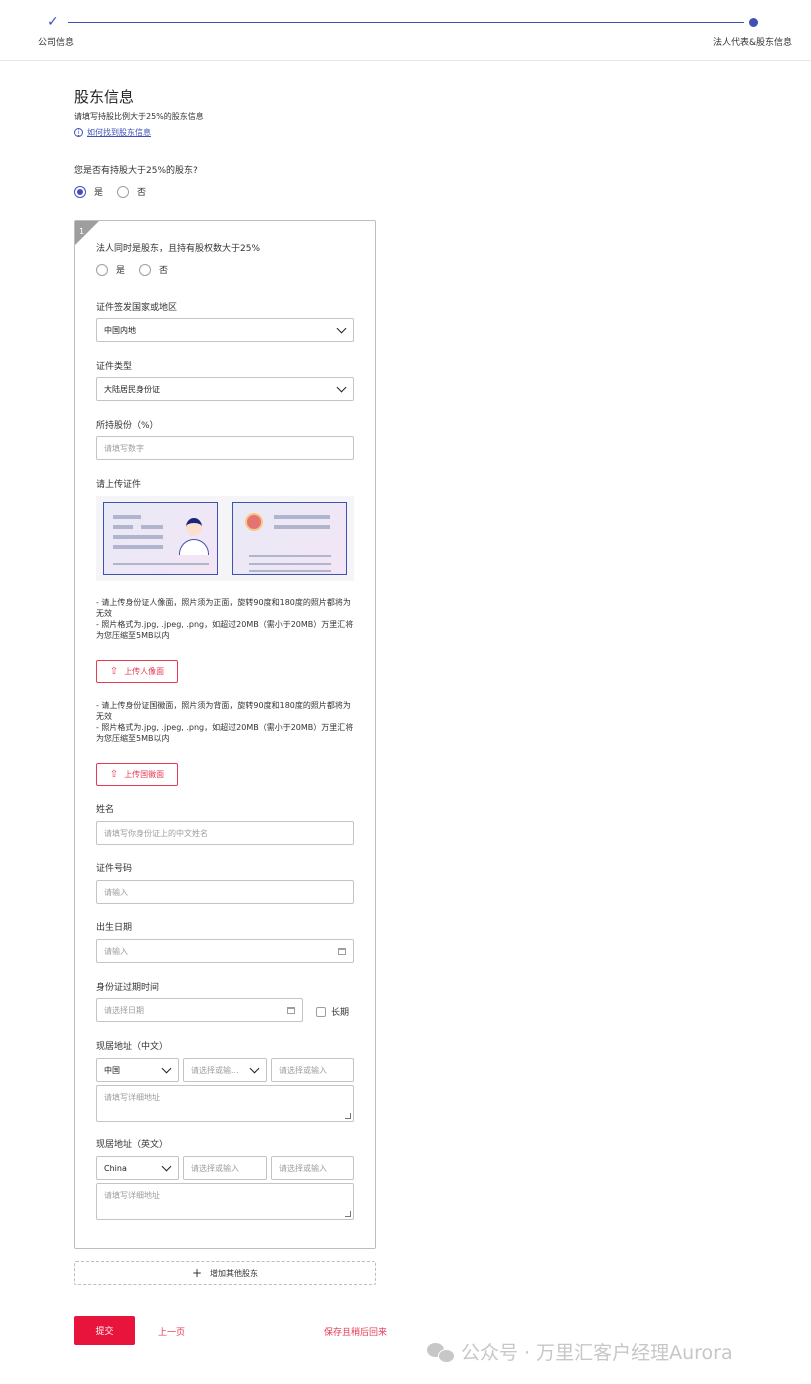 This screenshot has width=811, height=1384. I want to click on radio-no-label: 否, so click(142, 193).